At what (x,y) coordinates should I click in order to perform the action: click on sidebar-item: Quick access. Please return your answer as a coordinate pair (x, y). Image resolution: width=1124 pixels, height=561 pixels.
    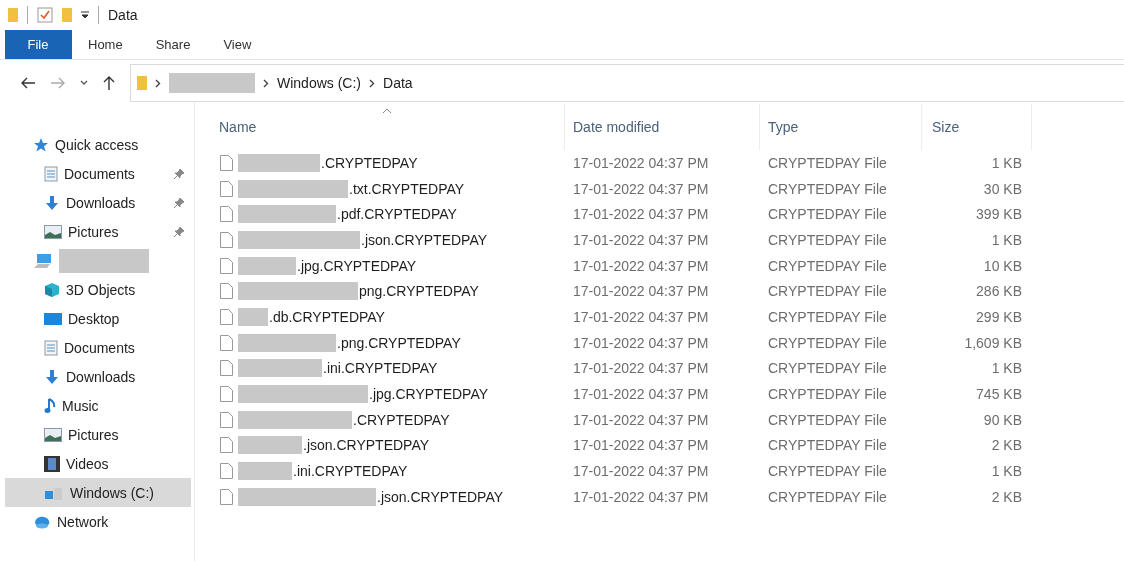
    Looking at the image, I should click on (98, 144).